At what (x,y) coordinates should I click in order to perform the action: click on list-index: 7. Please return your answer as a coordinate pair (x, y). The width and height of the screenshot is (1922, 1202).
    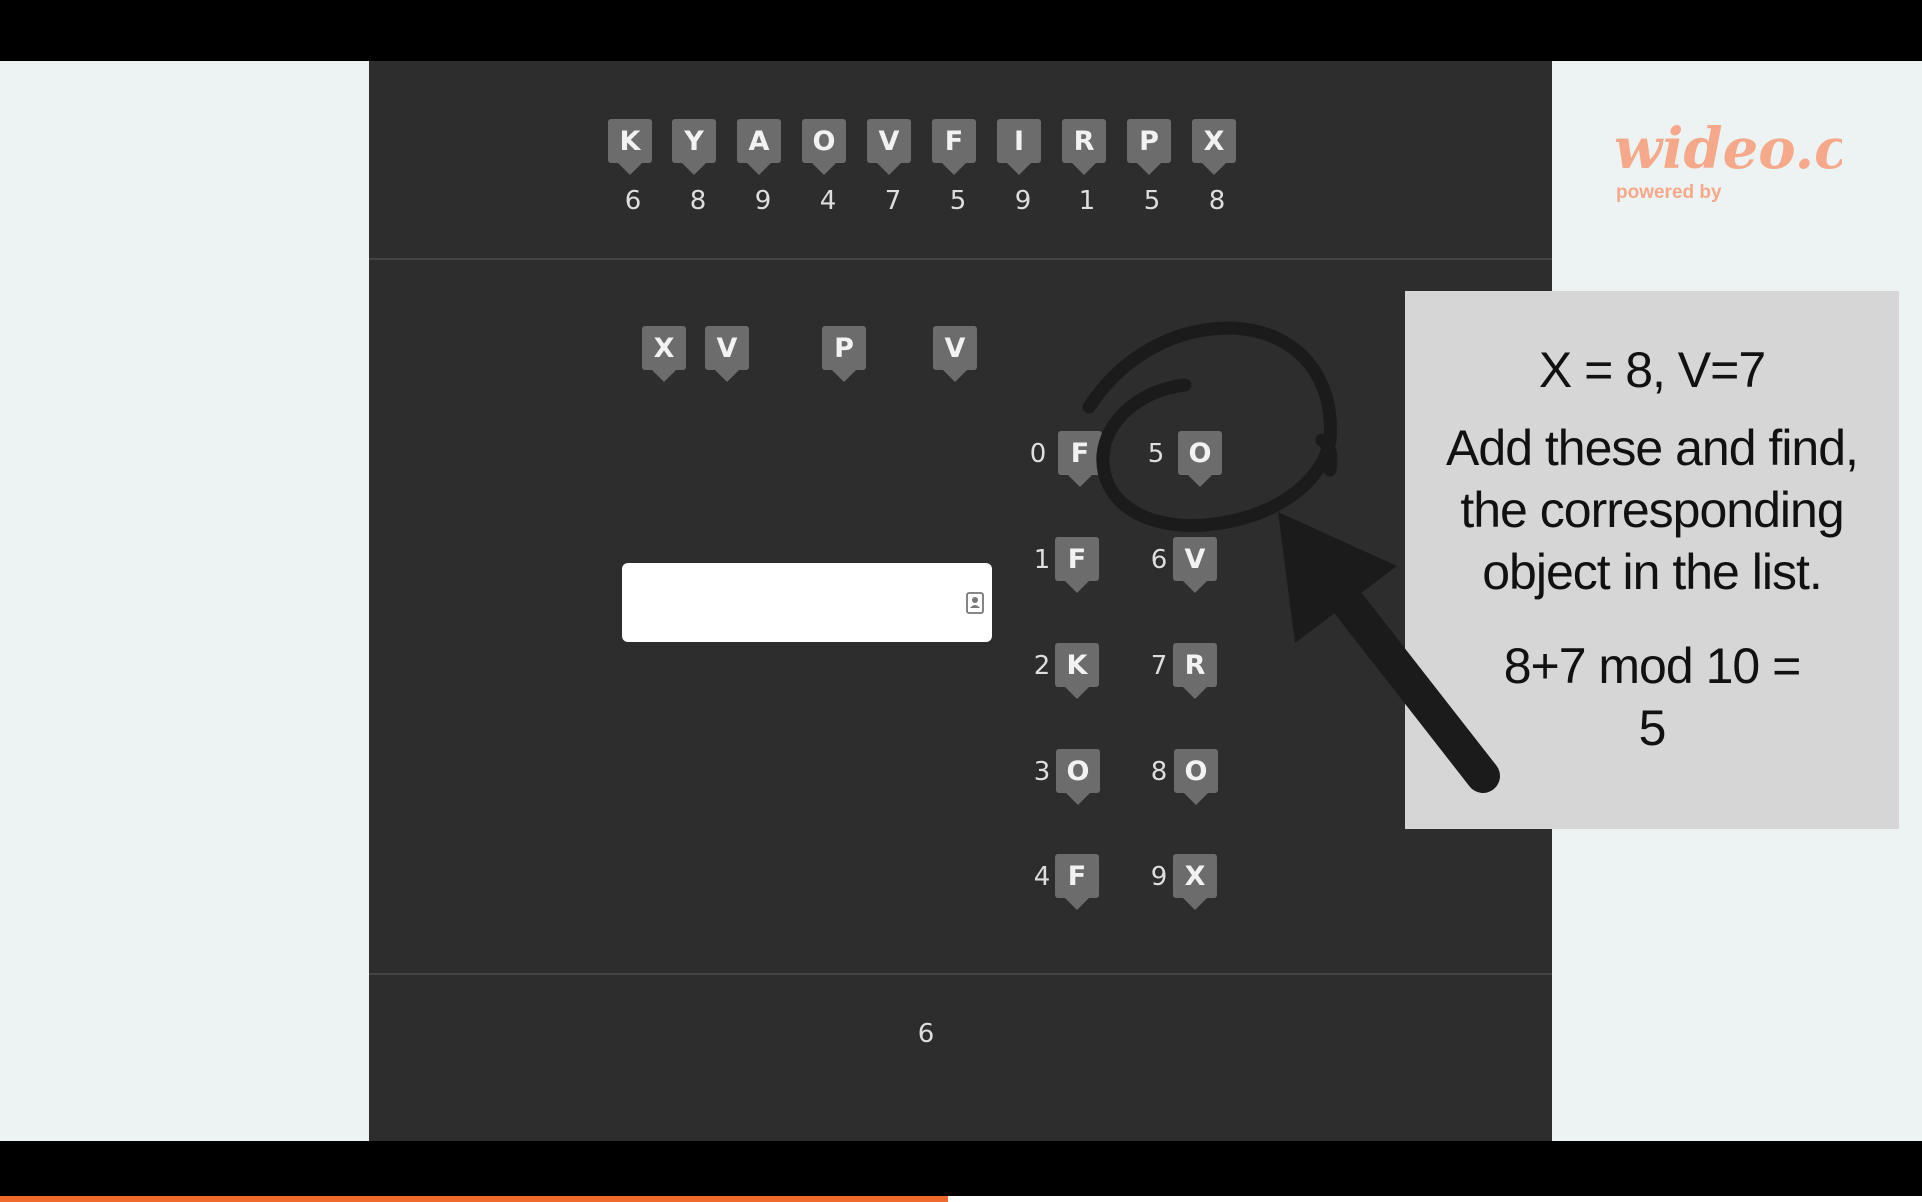
    Looking at the image, I should click on (1159, 666).